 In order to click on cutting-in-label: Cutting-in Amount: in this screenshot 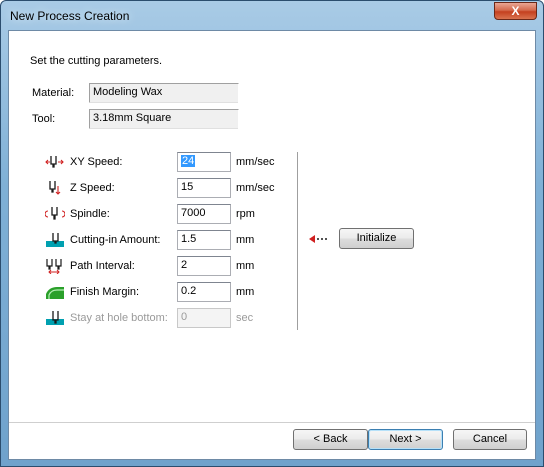, I will do `click(115, 240)`.